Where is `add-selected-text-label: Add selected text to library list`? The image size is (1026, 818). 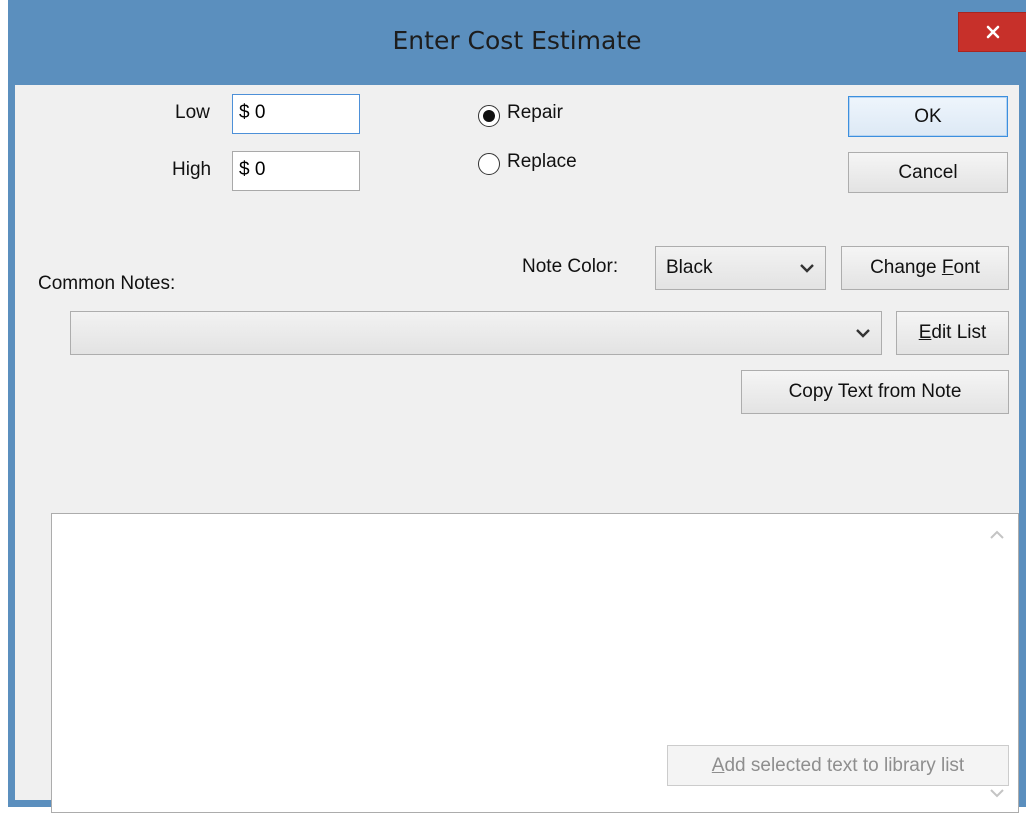 add-selected-text-label: Add selected text to library list is located at coordinates (838, 765).